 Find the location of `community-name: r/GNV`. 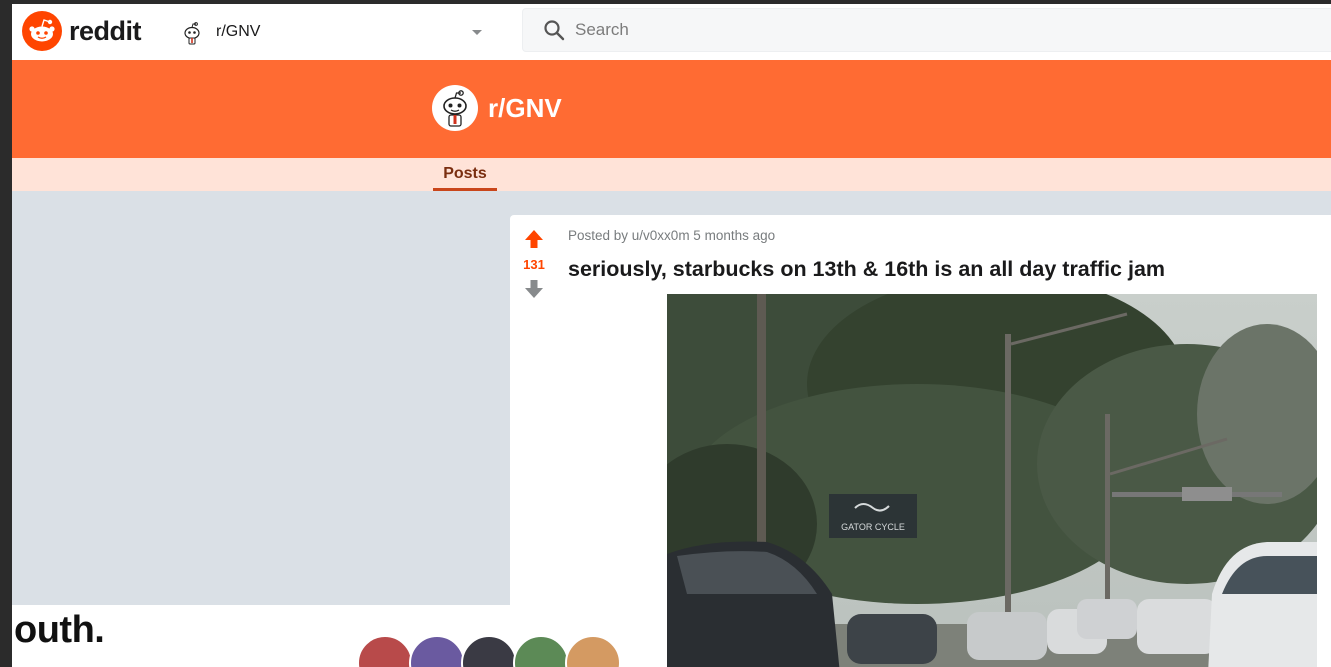

community-name: r/GNV is located at coordinates (238, 31).